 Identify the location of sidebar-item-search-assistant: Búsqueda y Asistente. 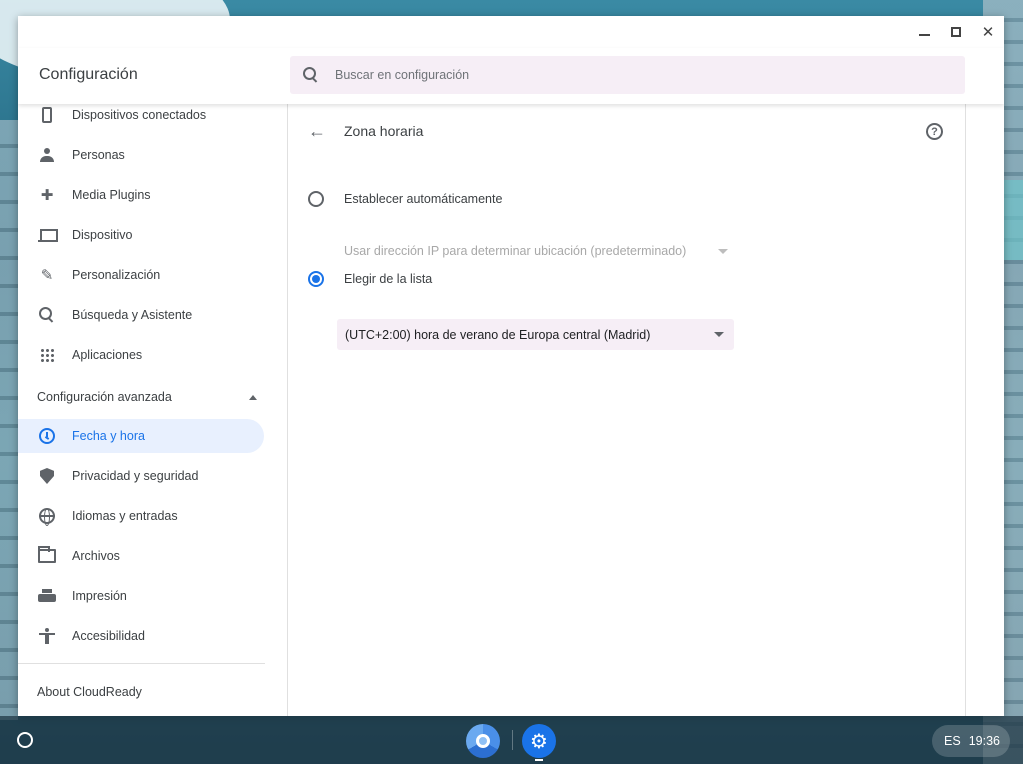
(141, 315).